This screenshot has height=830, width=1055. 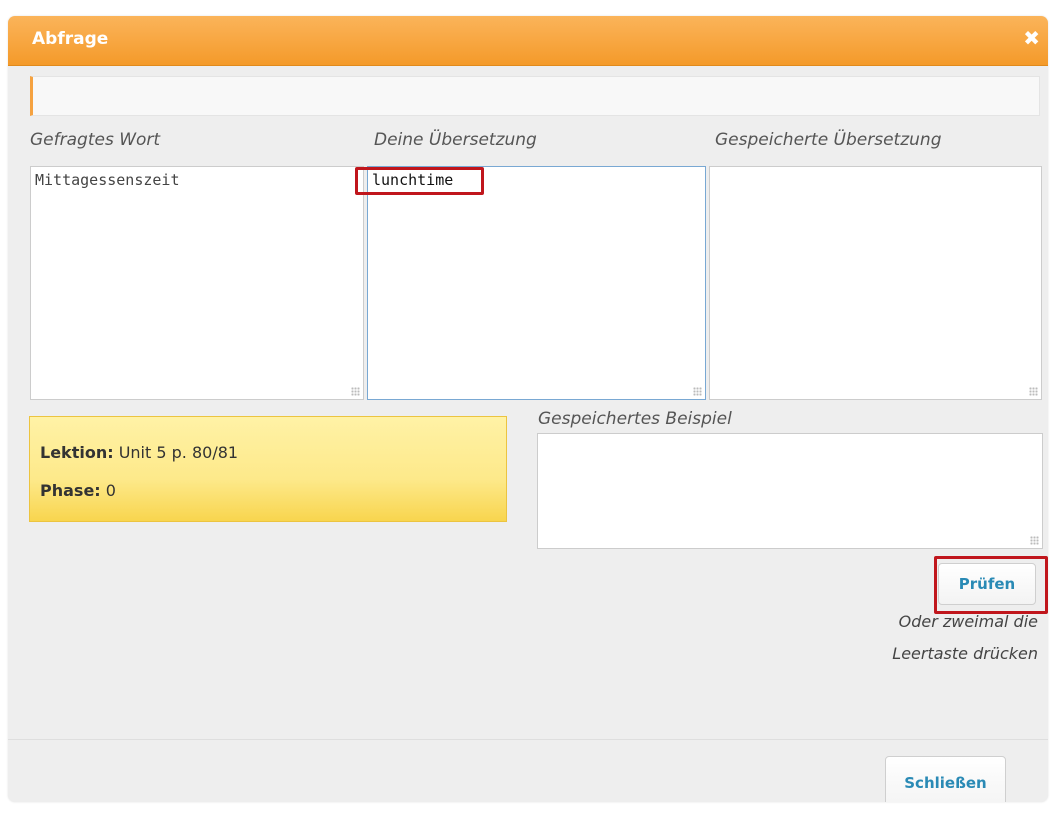 I want to click on dialog-titlebar: Abfrage ✖, so click(x=528, y=41).